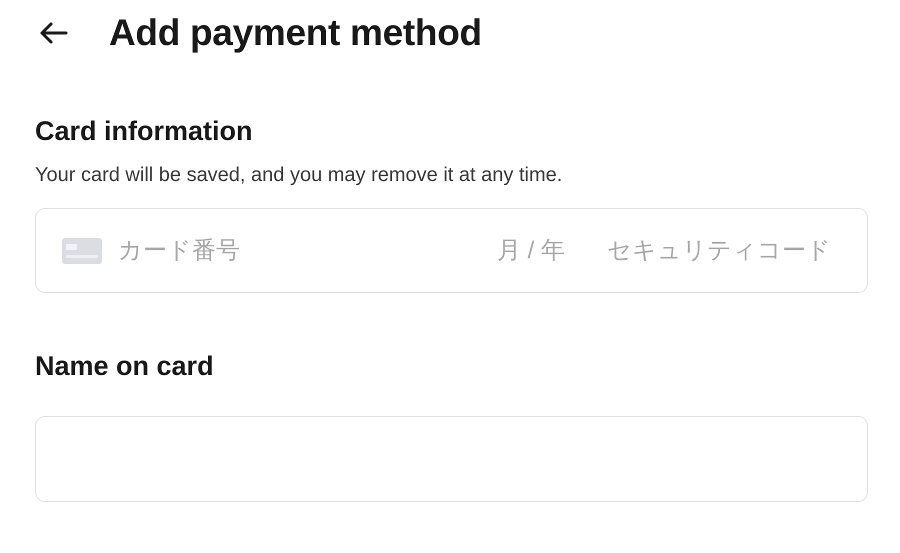  What do you see at coordinates (125, 366) in the screenshot?
I see `section-heading: Name on card` at bounding box center [125, 366].